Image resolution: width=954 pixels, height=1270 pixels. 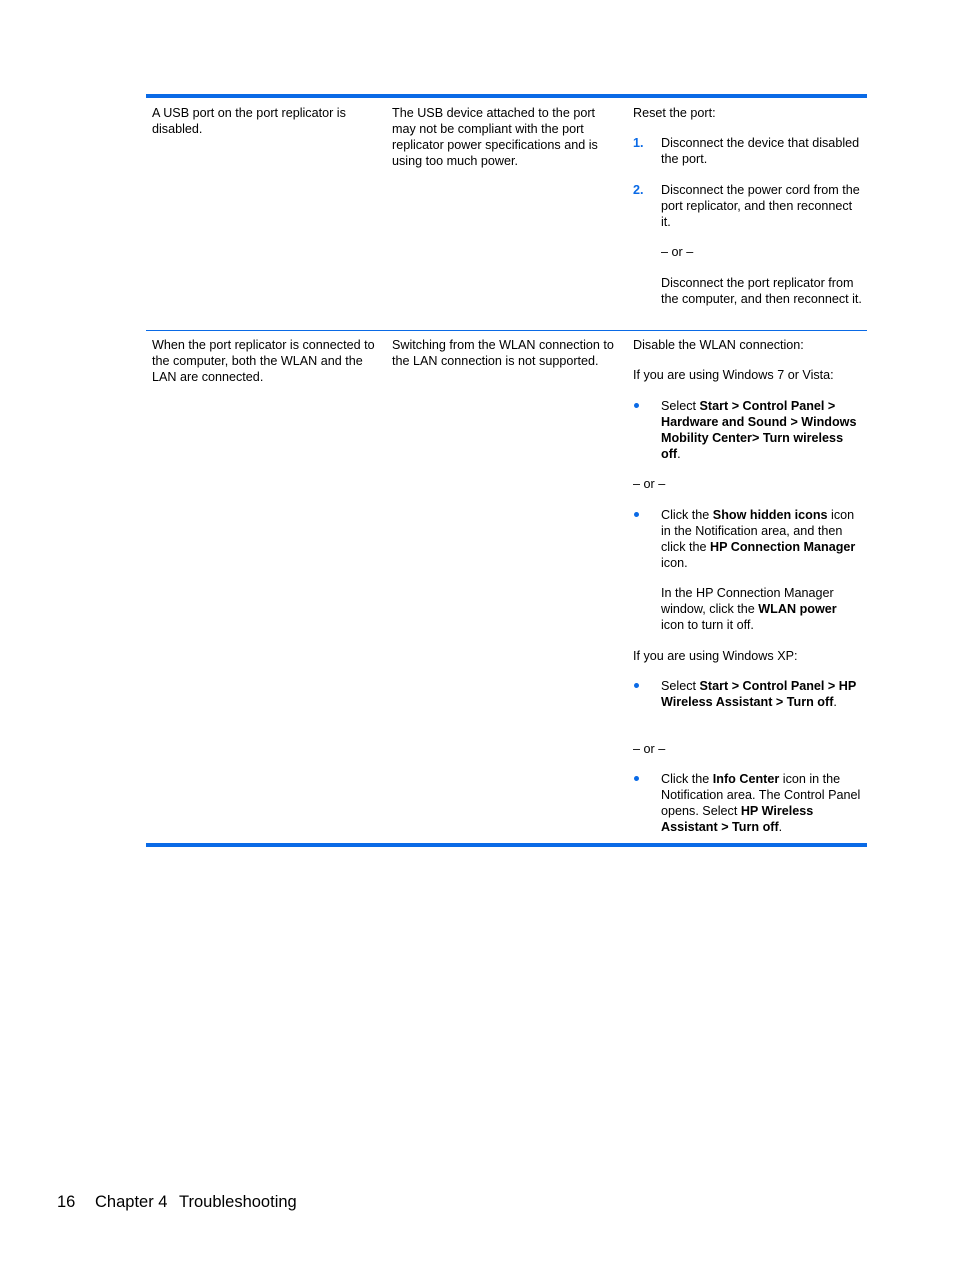 What do you see at coordinates (66, 1202) in the screenshot?
I see `page-number: 16` at bounding box center [66, 1202].